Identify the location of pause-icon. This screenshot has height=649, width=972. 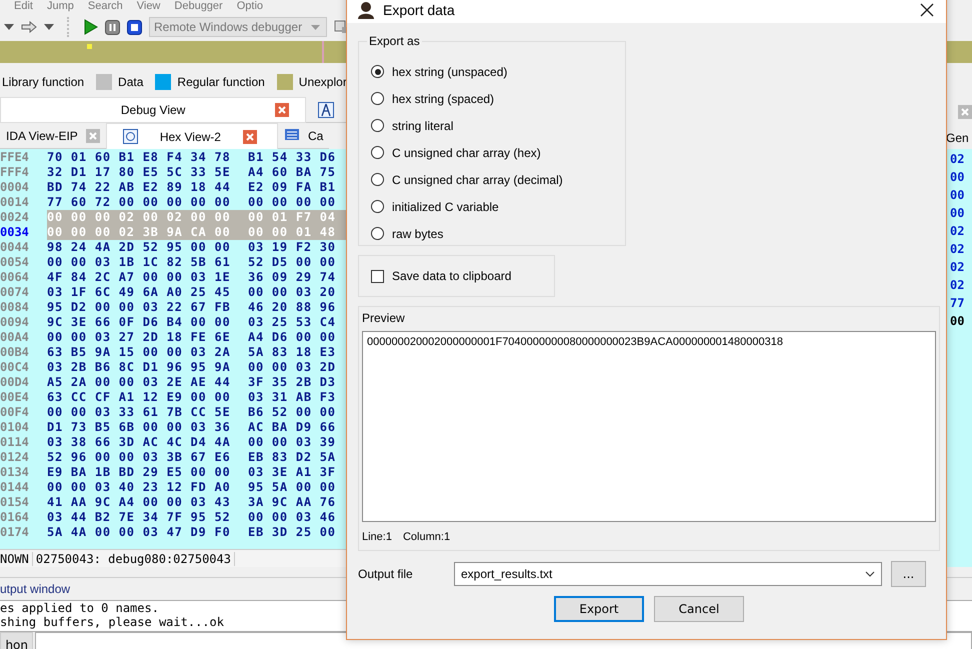
(112, 27).